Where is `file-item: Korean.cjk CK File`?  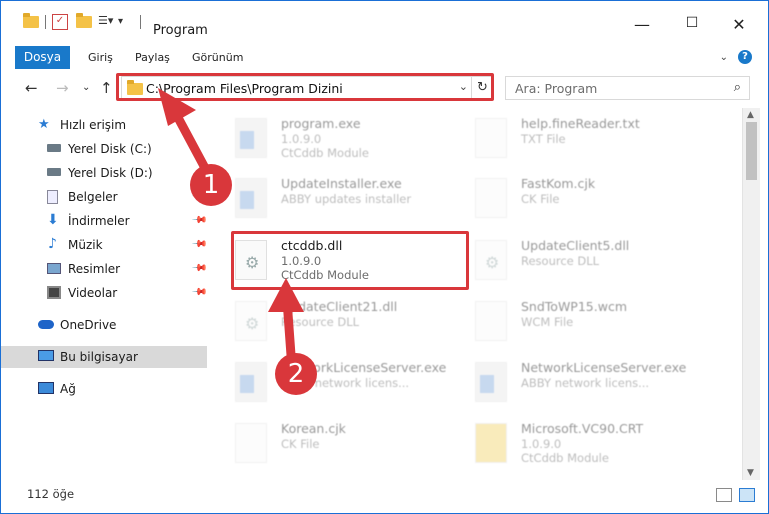
file-item: Korean.cjk CK File is located at coordinates (325, 444).